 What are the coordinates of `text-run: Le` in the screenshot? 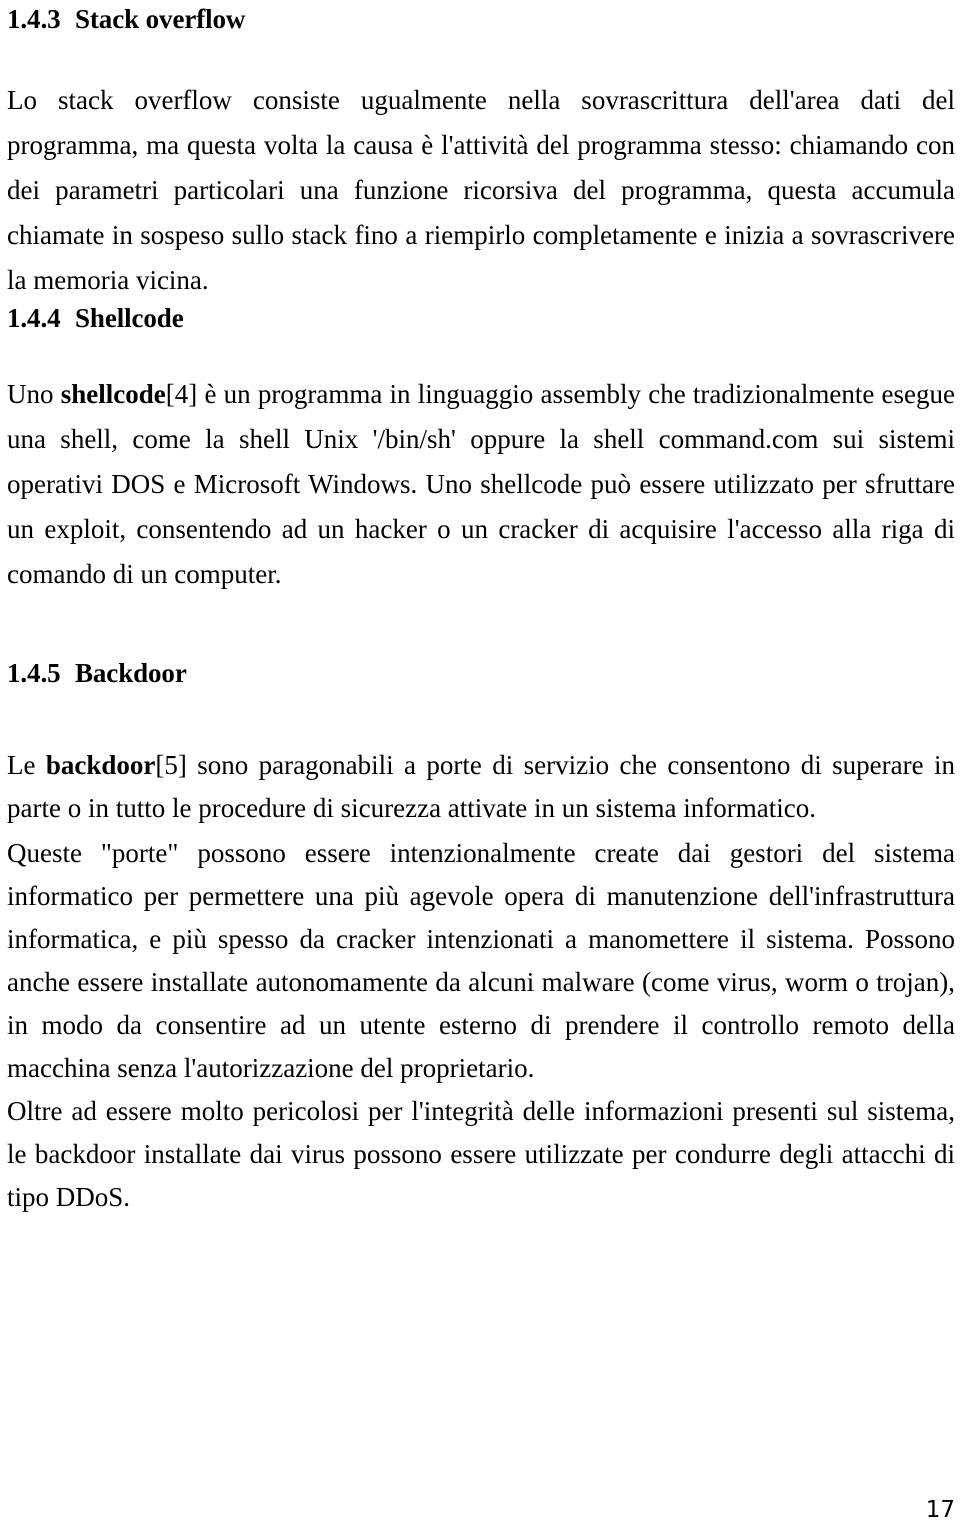 It's located at (26, 765).